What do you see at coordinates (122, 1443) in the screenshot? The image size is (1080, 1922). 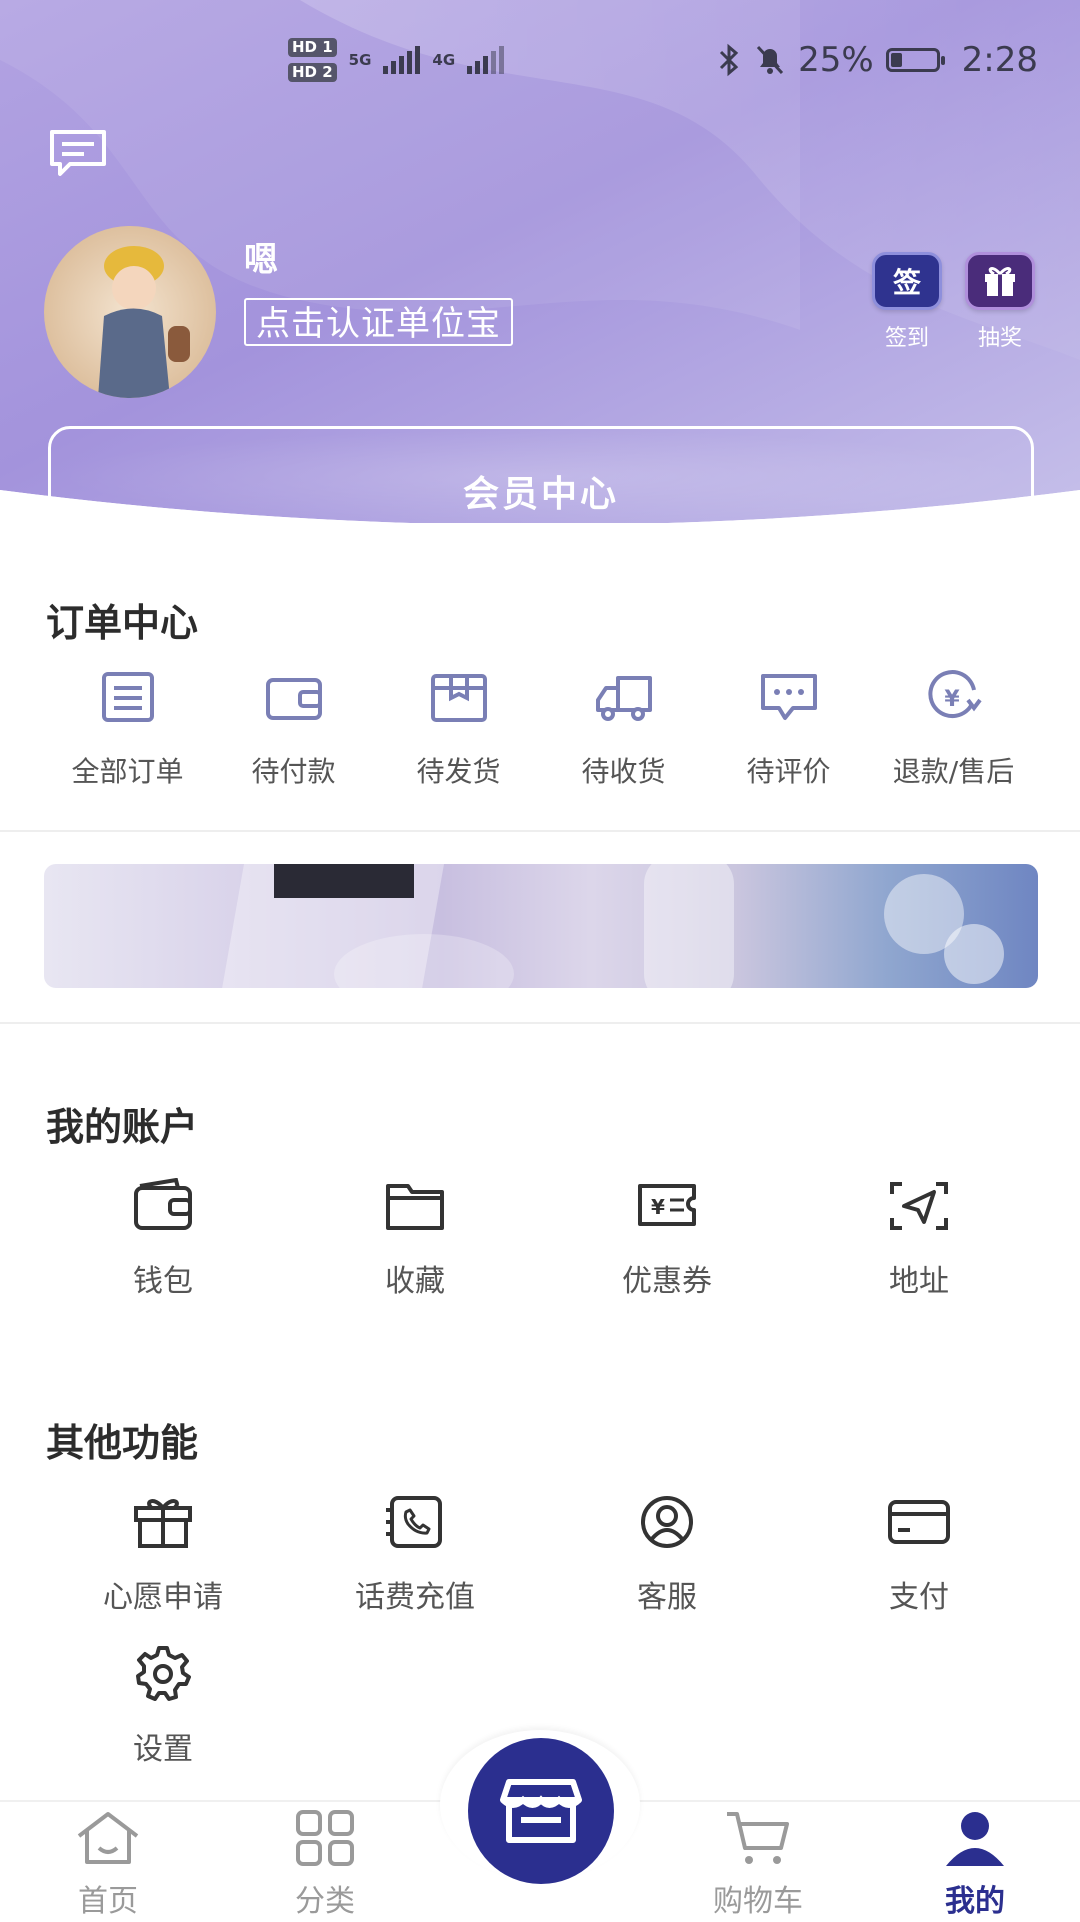 I see `other-functions-title: 其他功能` at bounding box center [122, 1443].